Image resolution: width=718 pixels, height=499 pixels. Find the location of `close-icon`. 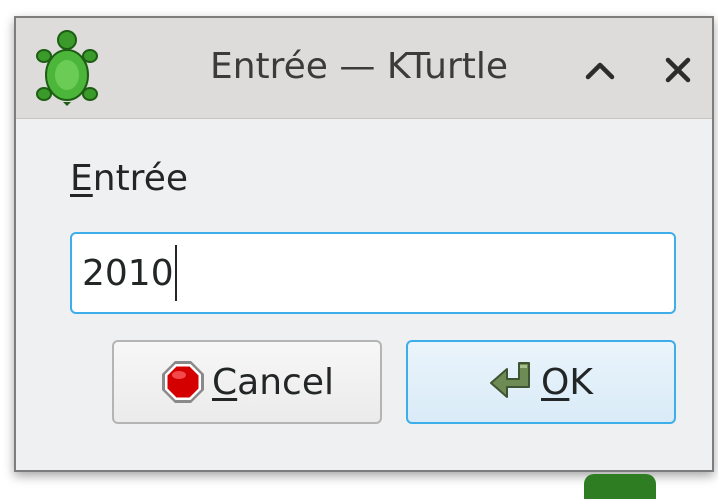

close-icon is located at coordinates (678, 70).